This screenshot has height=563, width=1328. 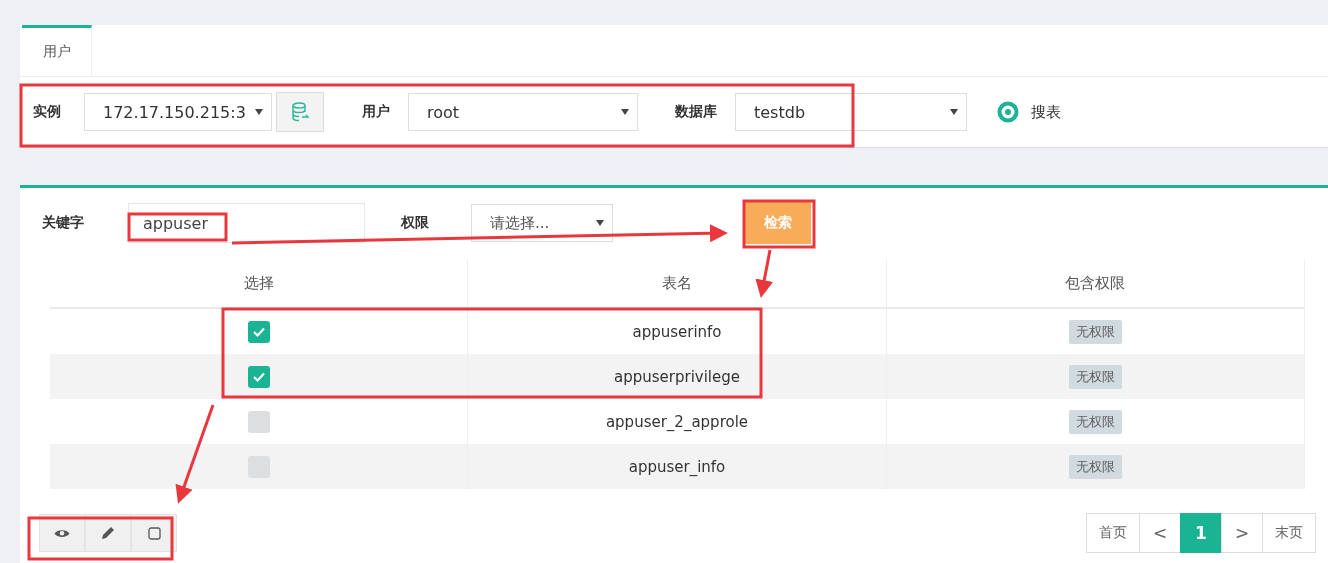 I want to click on table-cell: appuserprivilege, so click(x=677, y=376).